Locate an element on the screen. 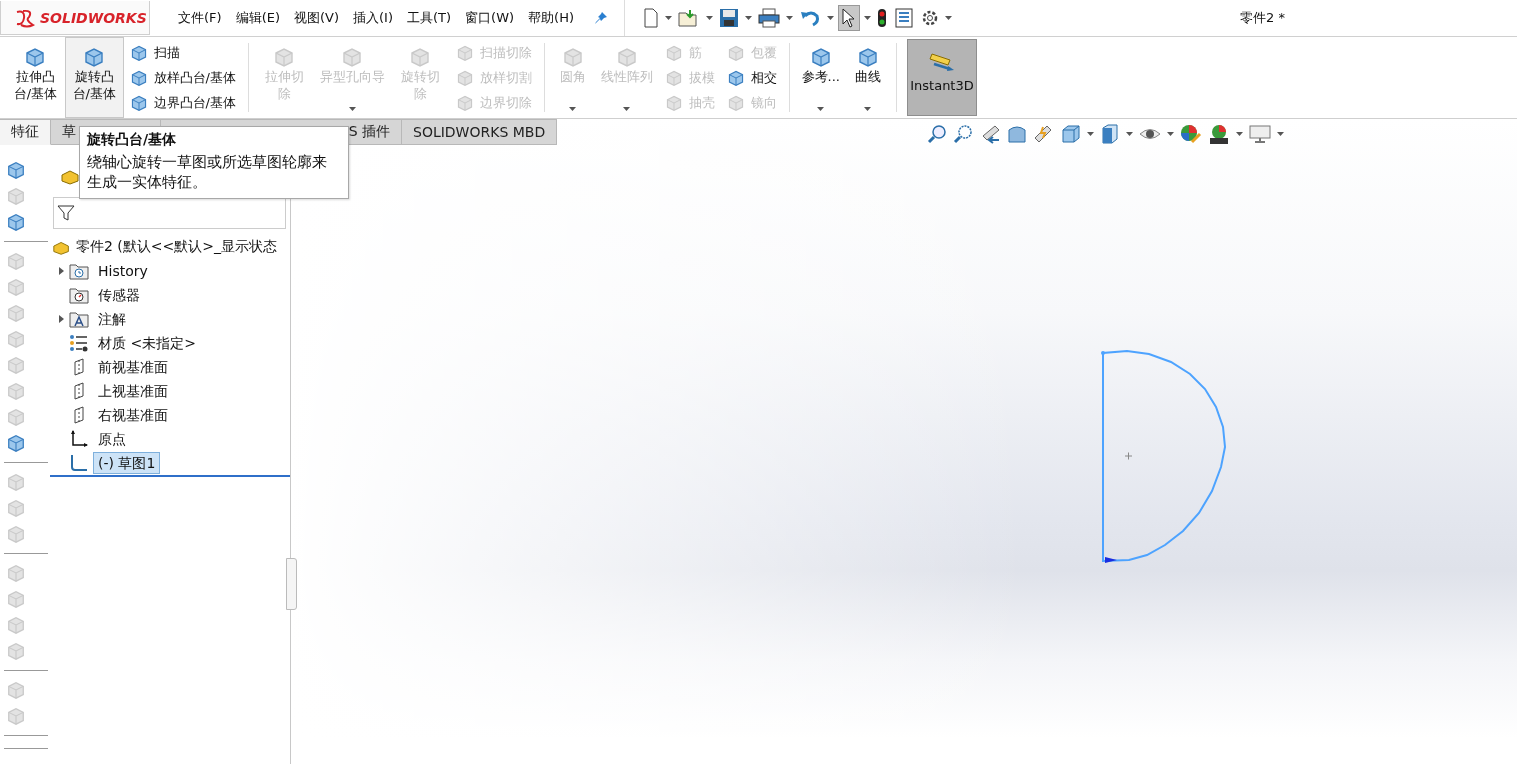 This screenshot has height=765, width=1517. window-title: 零件2 * is located at coordinates (1262, 18).